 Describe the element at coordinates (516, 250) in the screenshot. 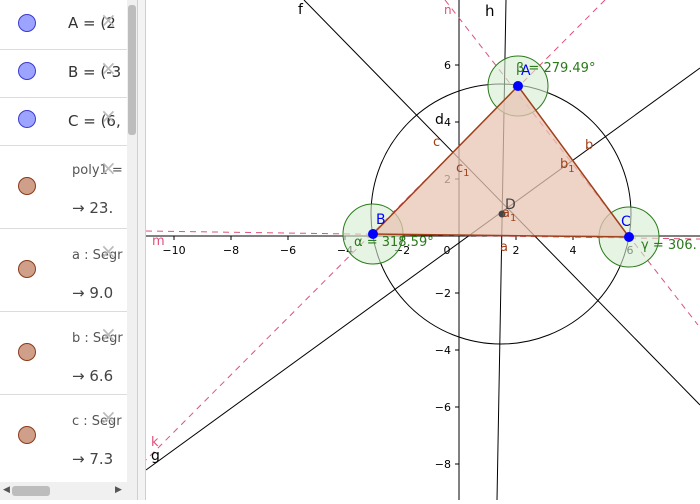

I see `x-tick-label: 2` at that location.